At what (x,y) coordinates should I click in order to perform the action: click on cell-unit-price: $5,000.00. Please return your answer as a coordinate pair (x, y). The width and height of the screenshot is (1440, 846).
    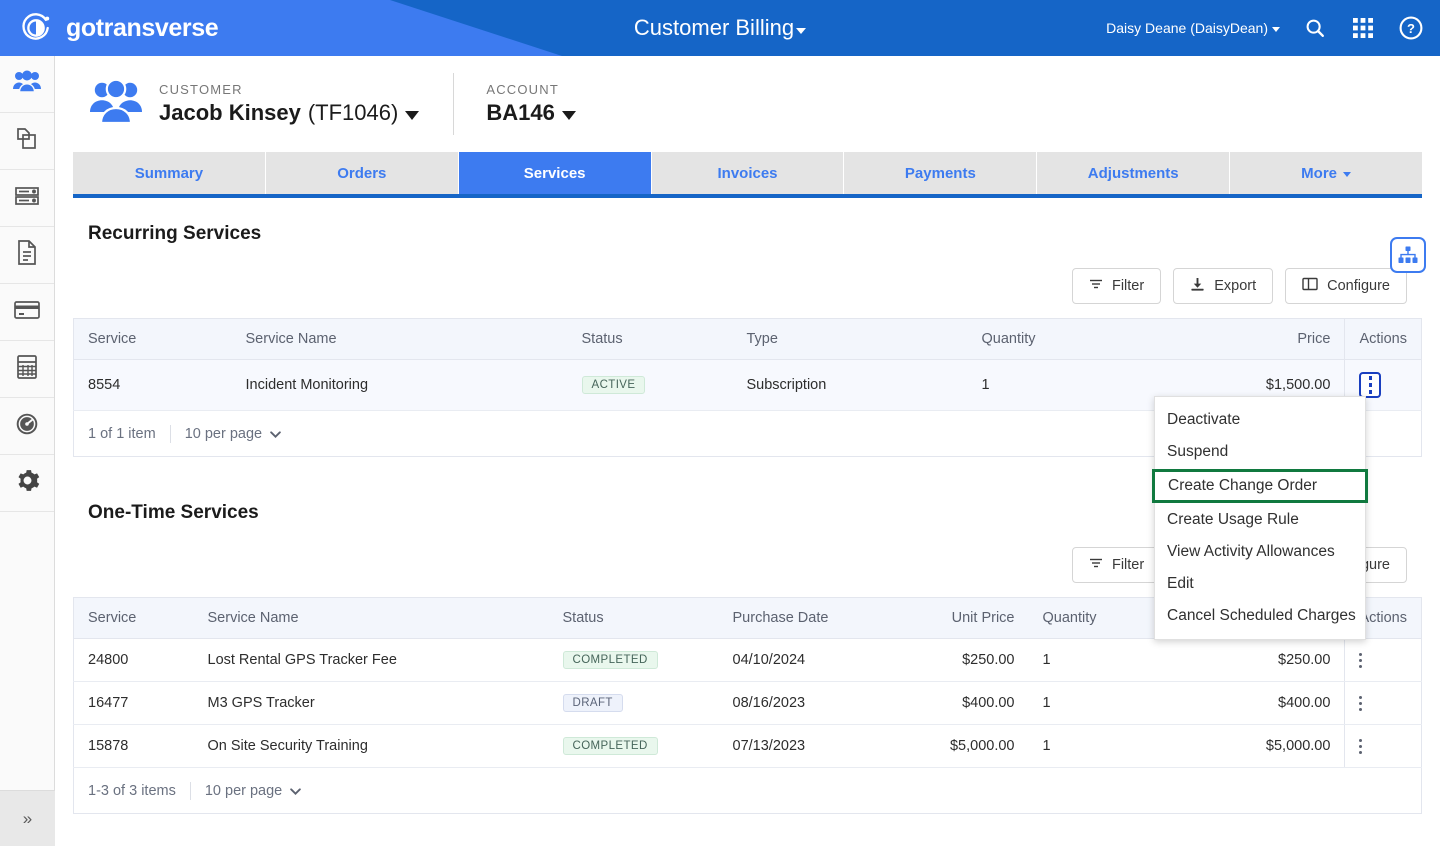
    Looking at the image, I should click on (956, 746).